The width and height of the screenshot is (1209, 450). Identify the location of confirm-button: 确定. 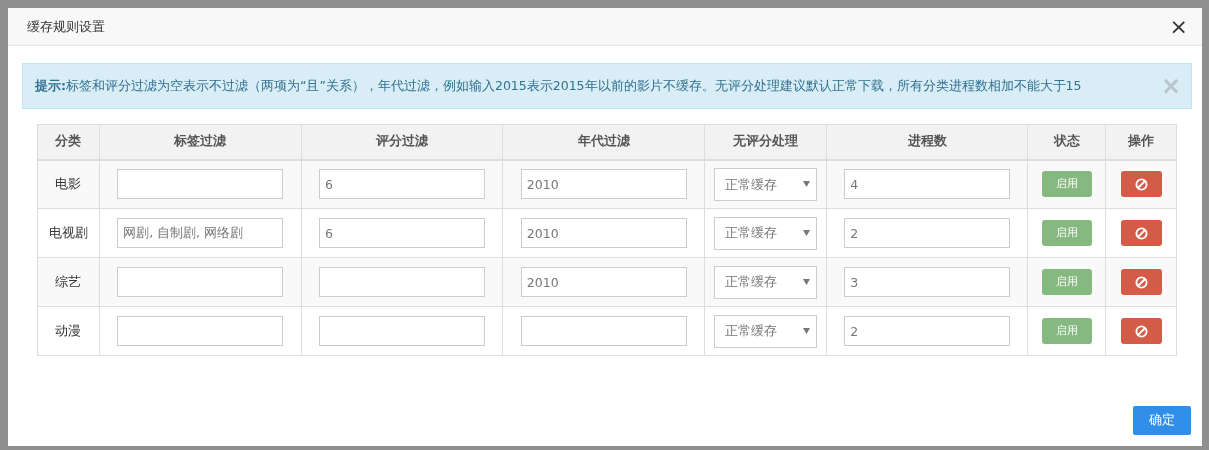
(1162, 420).